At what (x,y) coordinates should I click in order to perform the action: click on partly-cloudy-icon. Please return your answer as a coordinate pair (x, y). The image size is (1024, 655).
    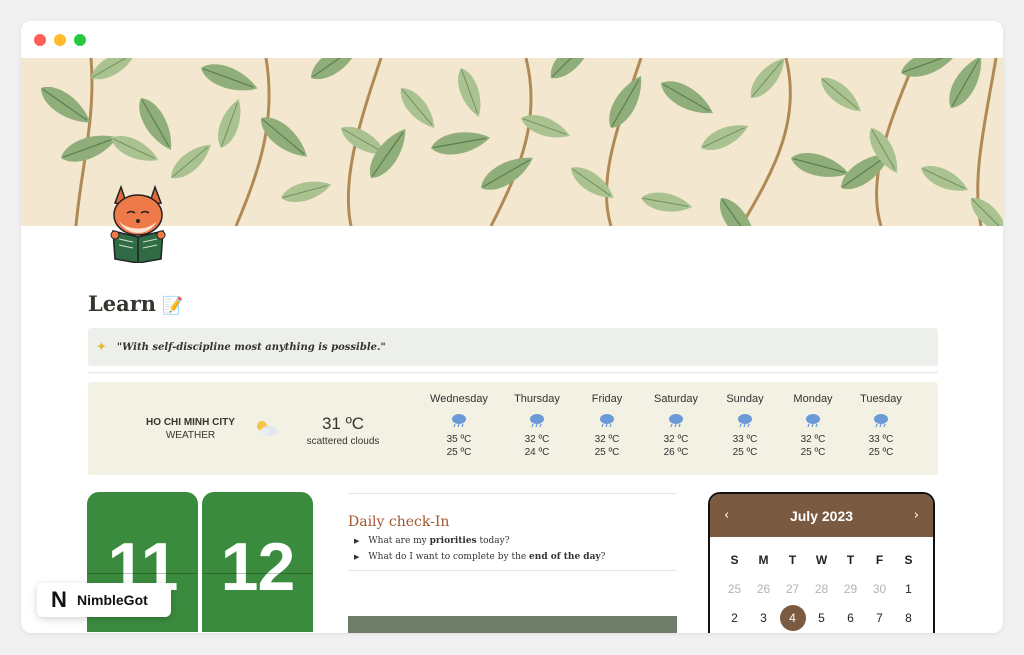
    Looking at the image, I should click on (266, 430).